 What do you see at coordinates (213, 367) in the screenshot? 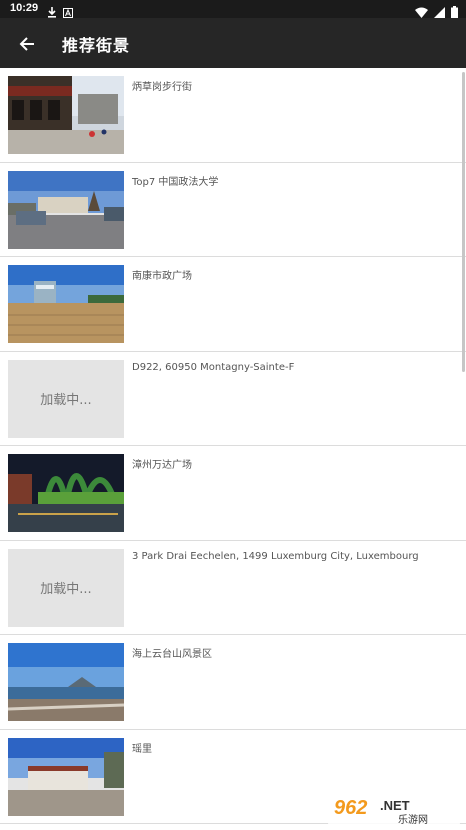
I see `item-title: D922, 60950 Montagny-Sainte-F` at bounding box center [213, 367].